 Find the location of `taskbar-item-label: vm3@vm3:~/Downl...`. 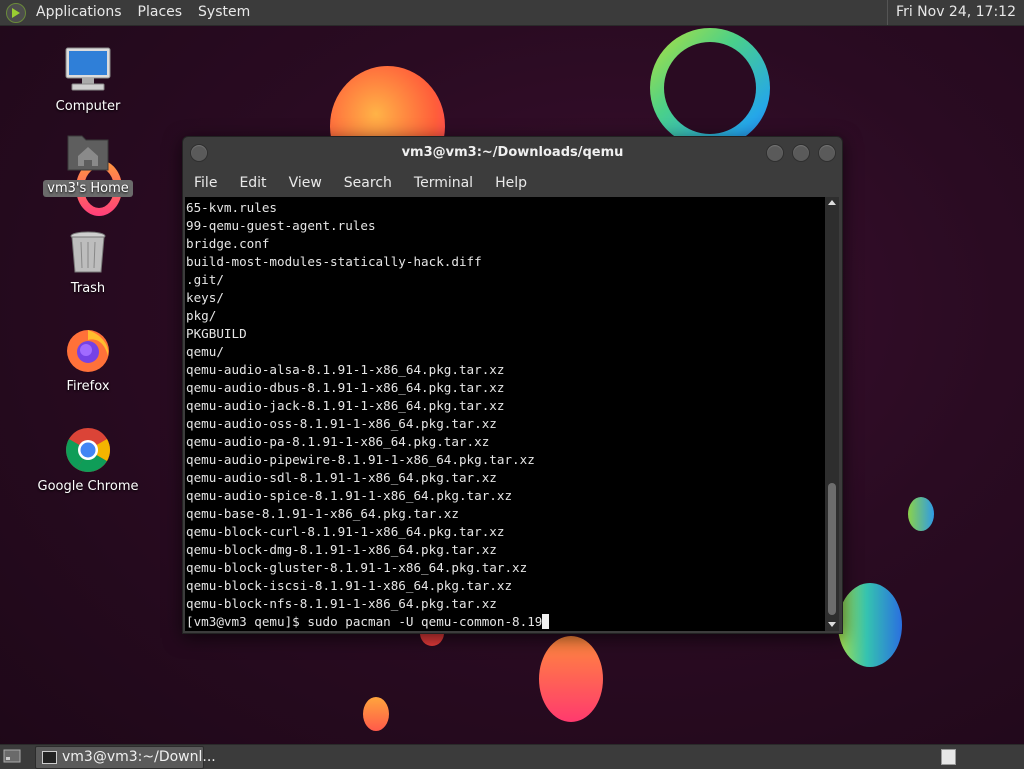

taskbar-item-label: vm3@vm3:~/Downl... is located at coordinates (139, 757).